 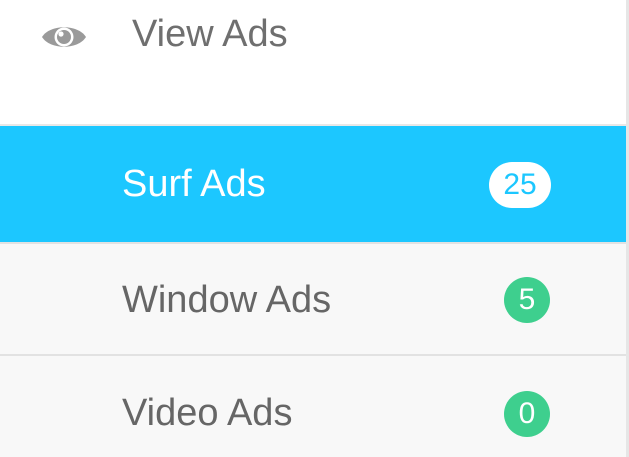 What do you see at coordinates (520, 185) in the screenshot?
I see `count-badge: 25` at bounding box center [520, 185].